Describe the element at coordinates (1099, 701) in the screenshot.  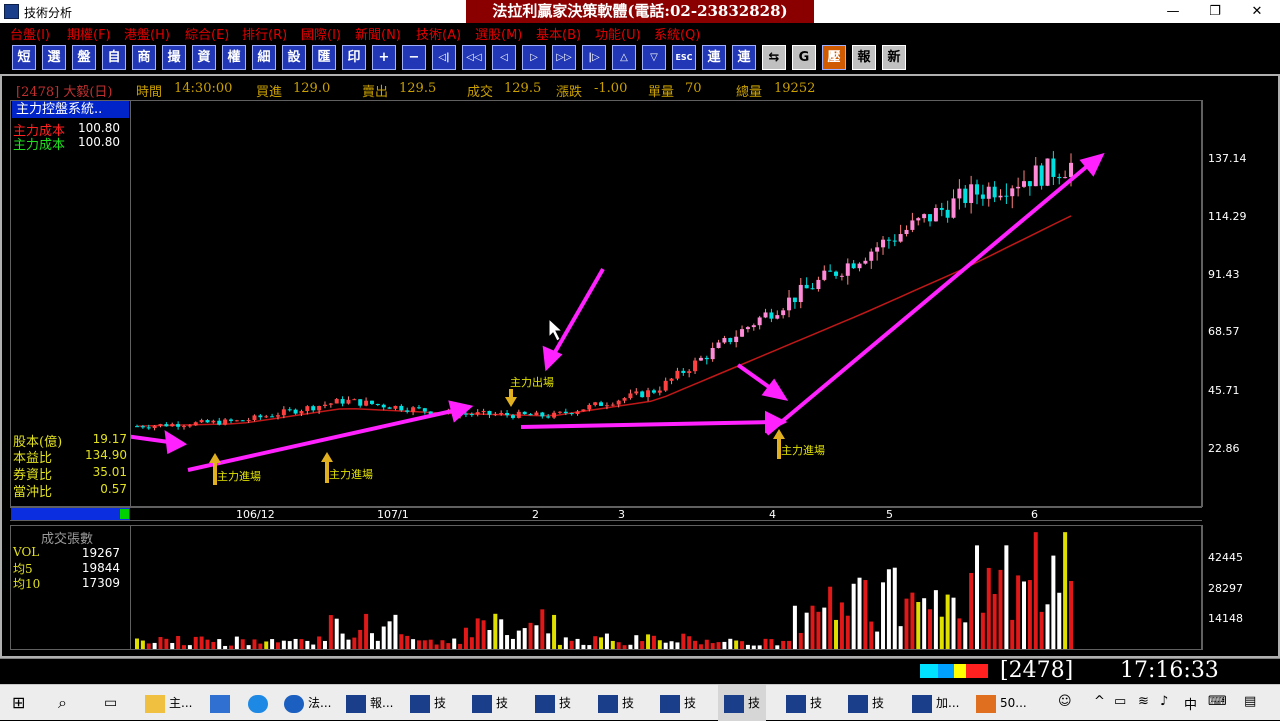
I see `chevron-up-icon: ^` at that location.